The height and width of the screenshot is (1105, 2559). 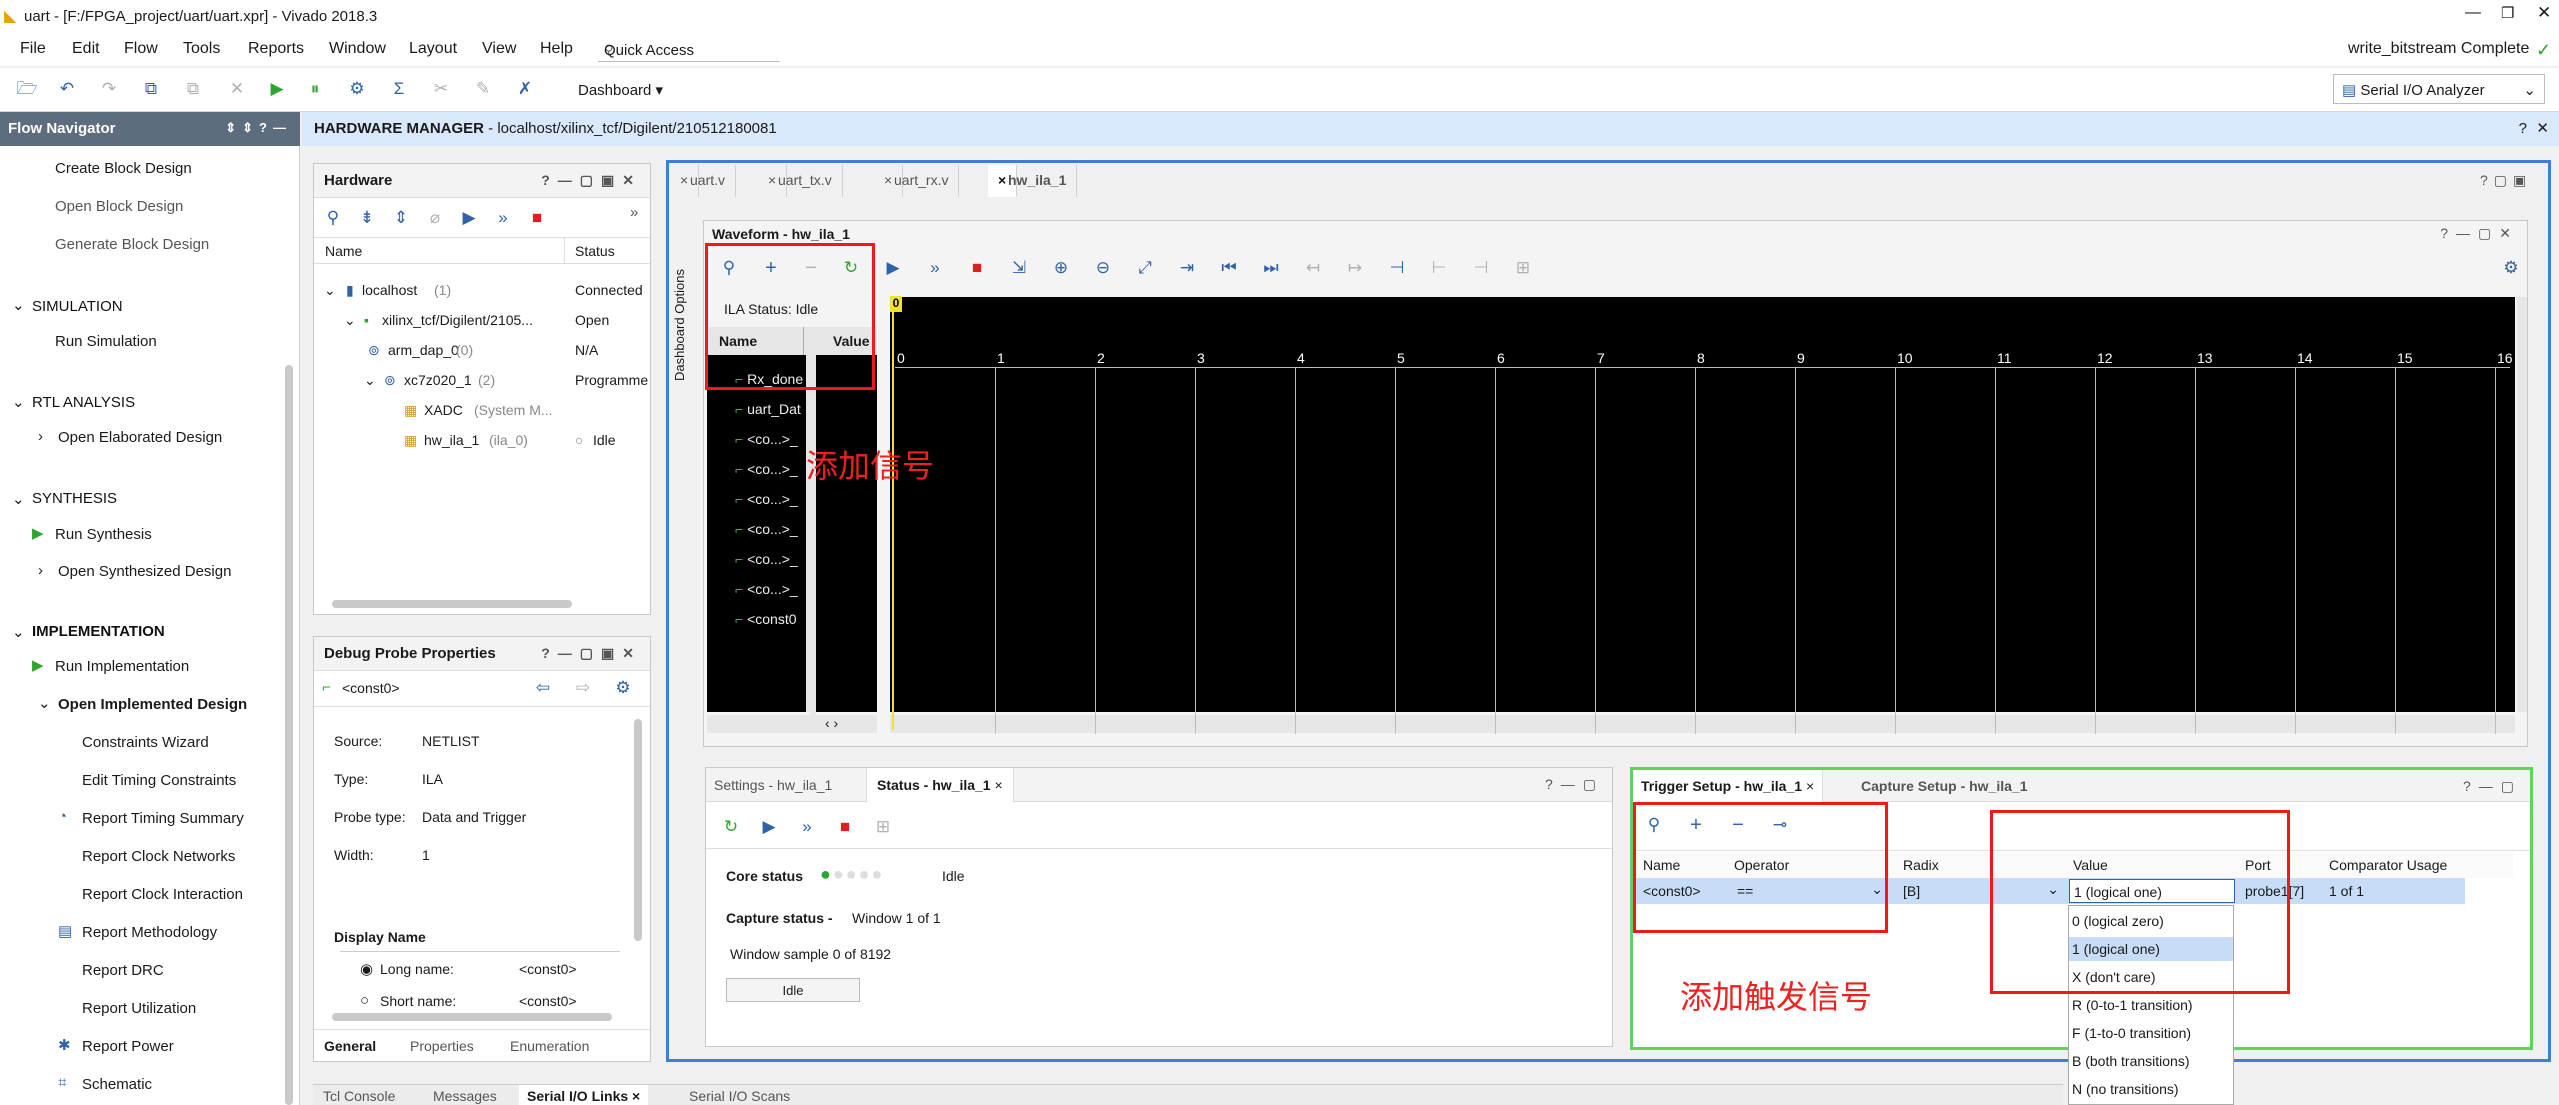 What do you see at coordinates (367, 218) in the screenshot?
I see `collapse-all-icon: ⇟` at bounding box center [367, 218].